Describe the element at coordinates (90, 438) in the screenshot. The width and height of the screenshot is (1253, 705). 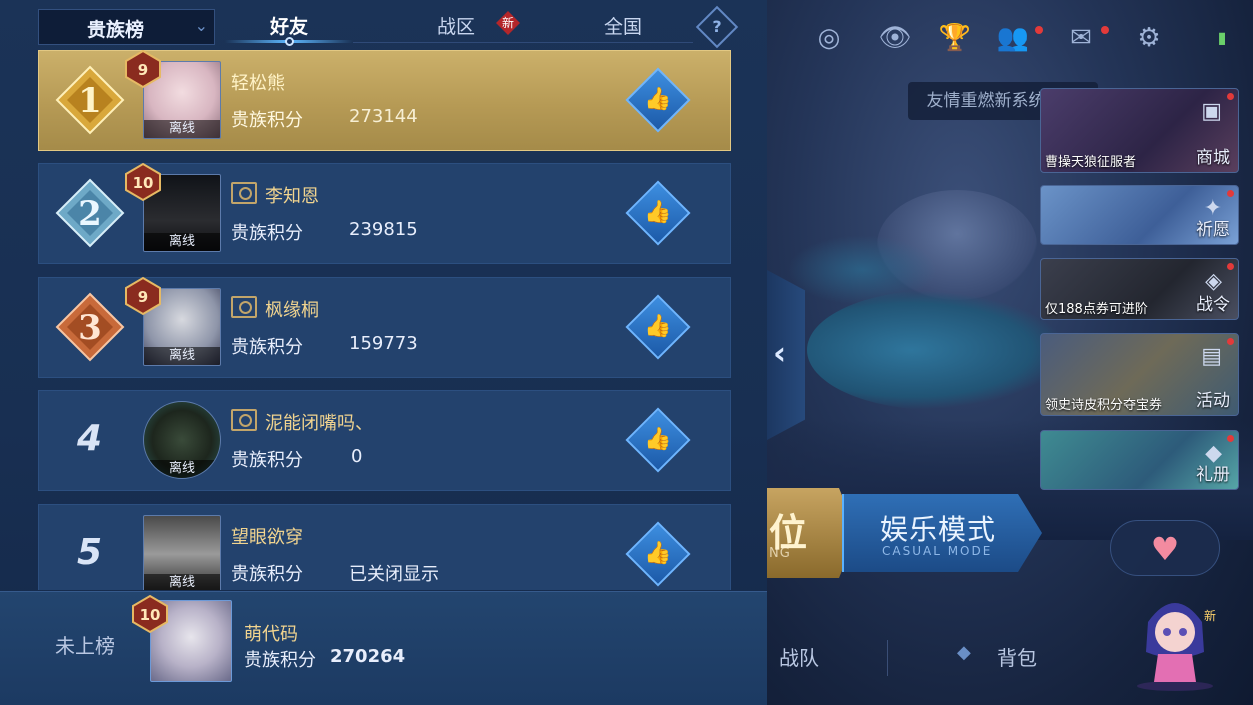
I see `rank-number: 4` at that location.